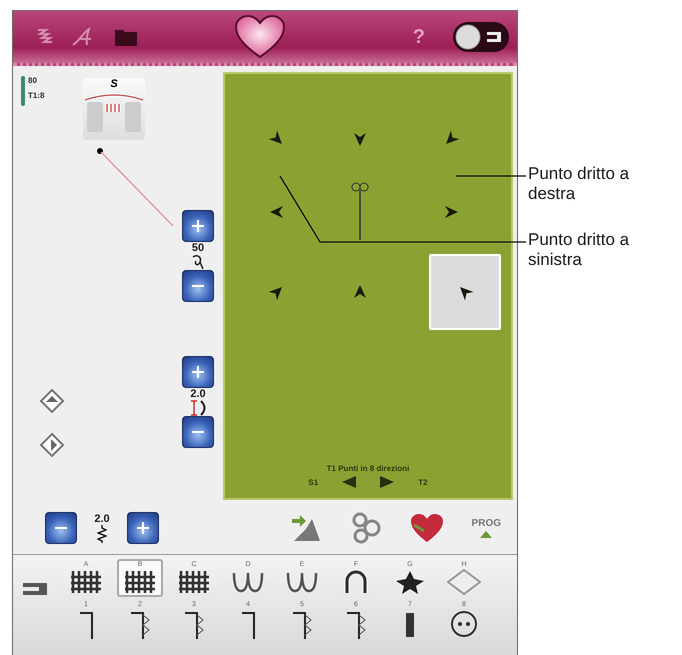  What do you see at coordinates (306, 528) in the screenshot?
I see `presser-foot-arrow-icon` at bounding box center [306, 528].